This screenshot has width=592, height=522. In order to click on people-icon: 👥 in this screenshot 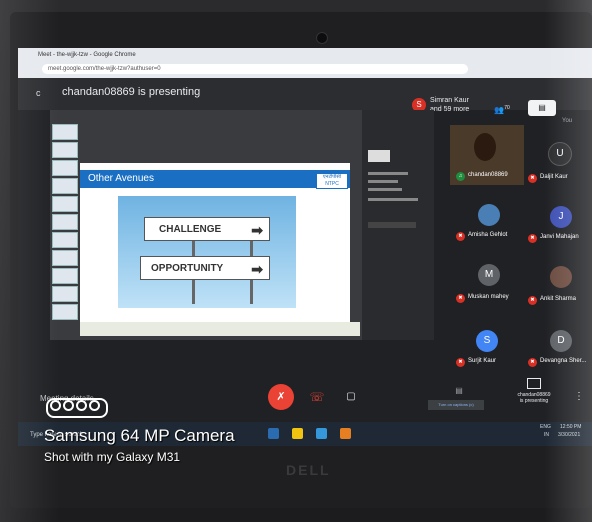, I will do `click(499, 110)`.